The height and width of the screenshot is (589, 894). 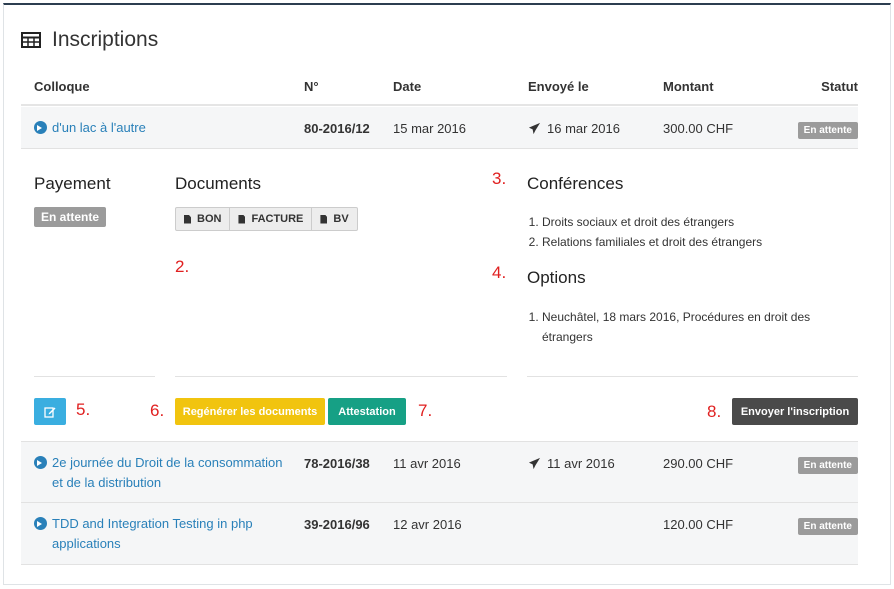 What do you see at coordinates (556, 277) in the screenshot?
I see `options-title: Options` at bounding box center [556, 277].